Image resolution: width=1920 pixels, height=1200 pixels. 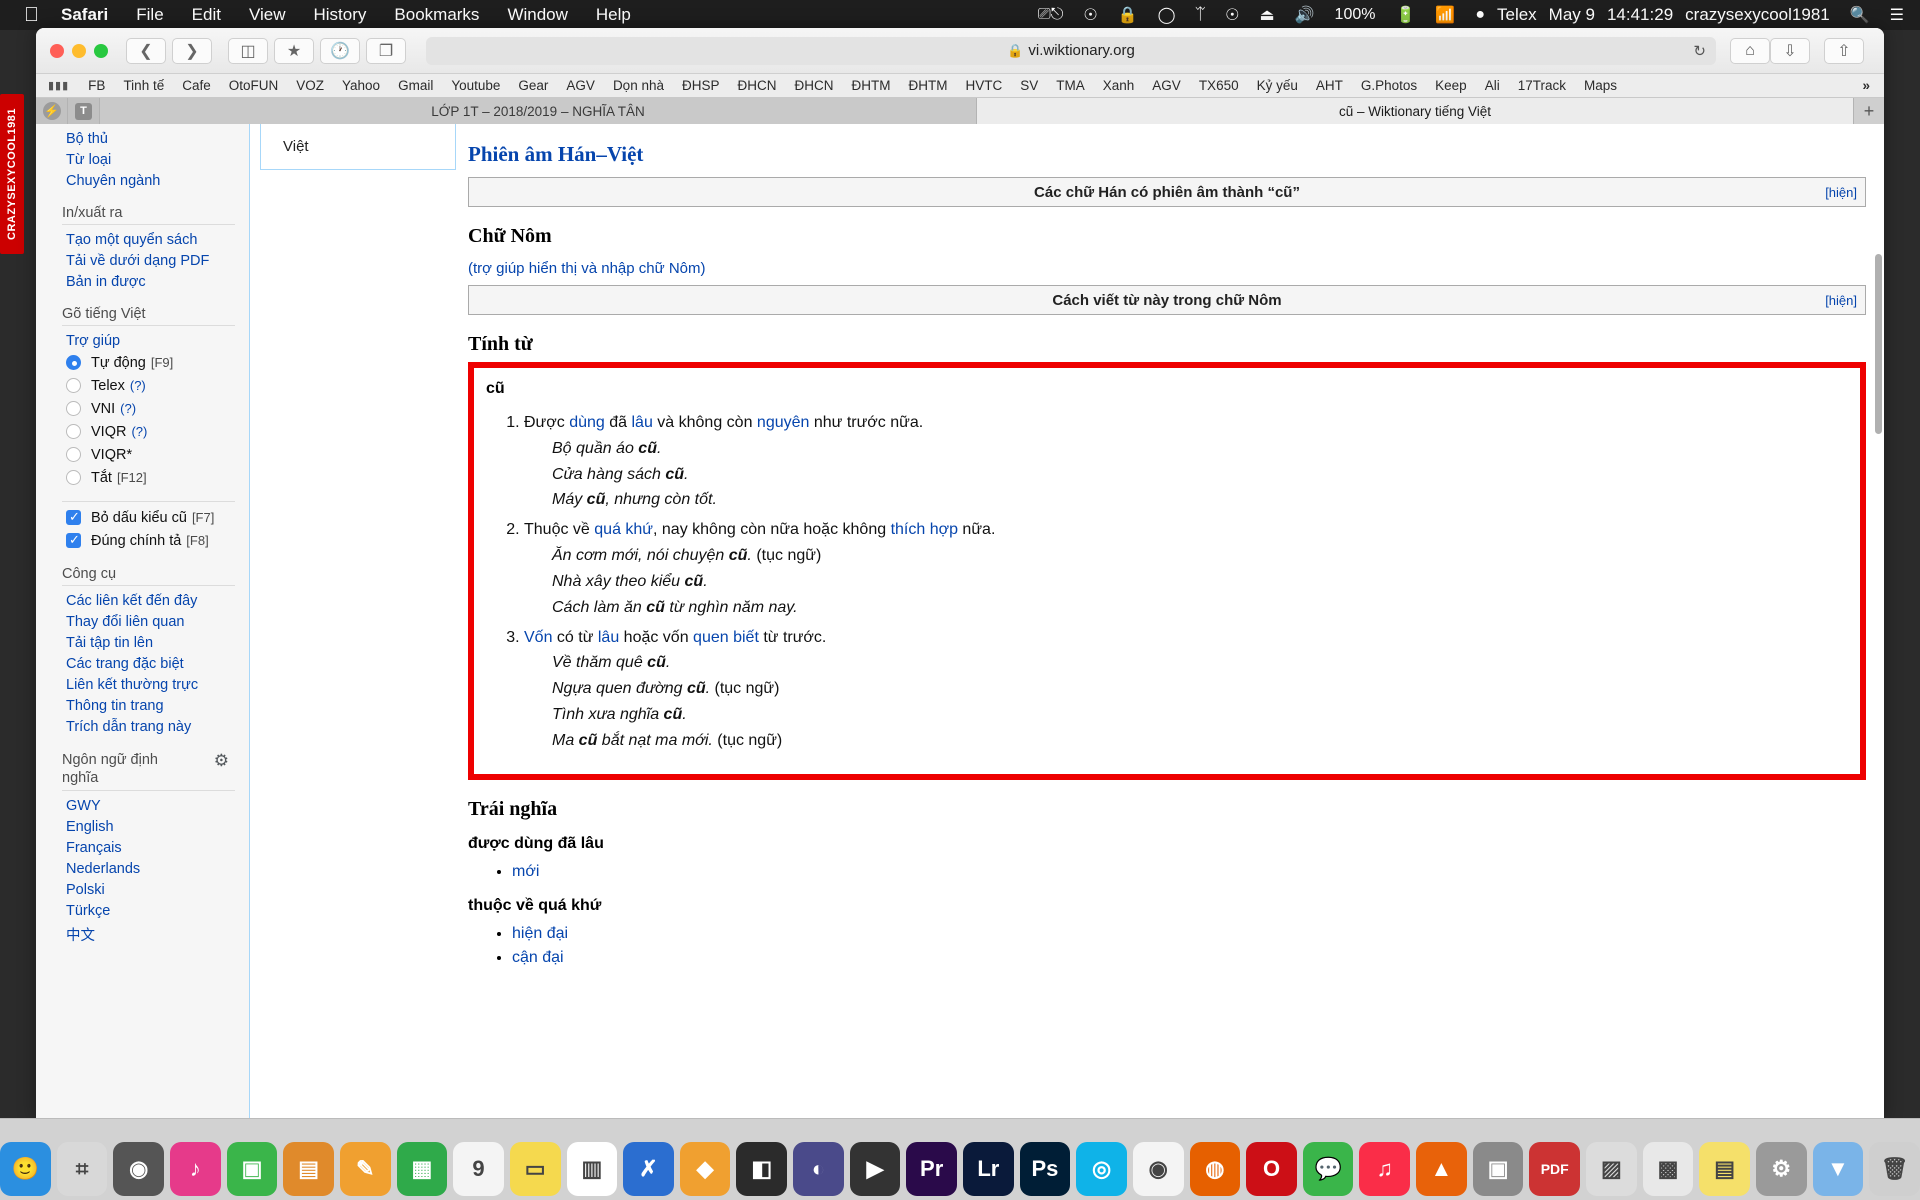 I want to click on bookmark-gmail: Gmail, so click(x=415, y=85).